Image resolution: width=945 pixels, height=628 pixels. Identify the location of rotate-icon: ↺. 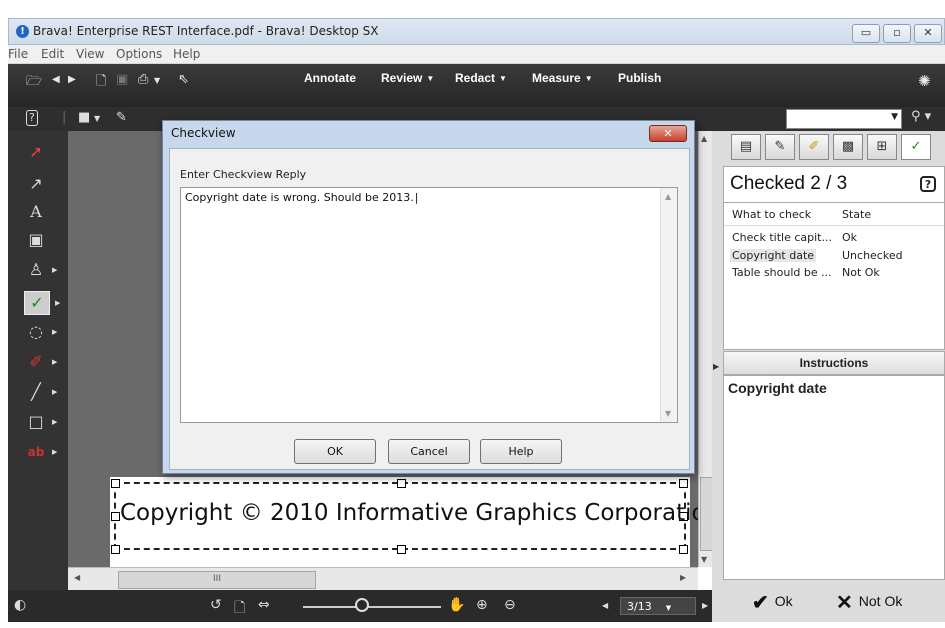
(216, 605).